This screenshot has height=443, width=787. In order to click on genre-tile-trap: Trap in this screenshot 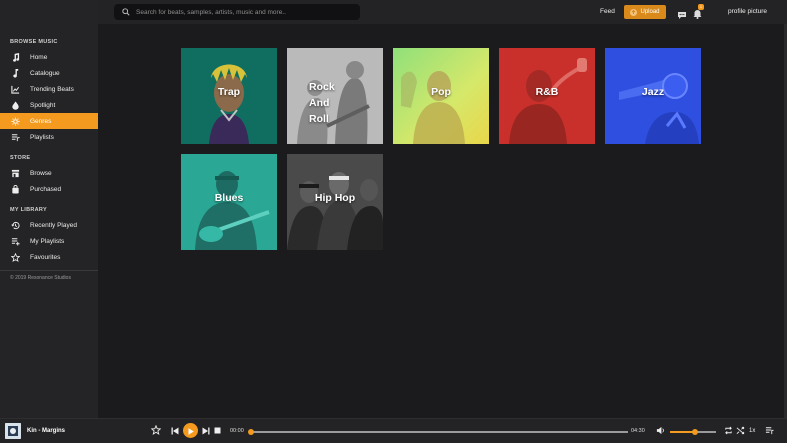, I will do `click(229, 96)`.